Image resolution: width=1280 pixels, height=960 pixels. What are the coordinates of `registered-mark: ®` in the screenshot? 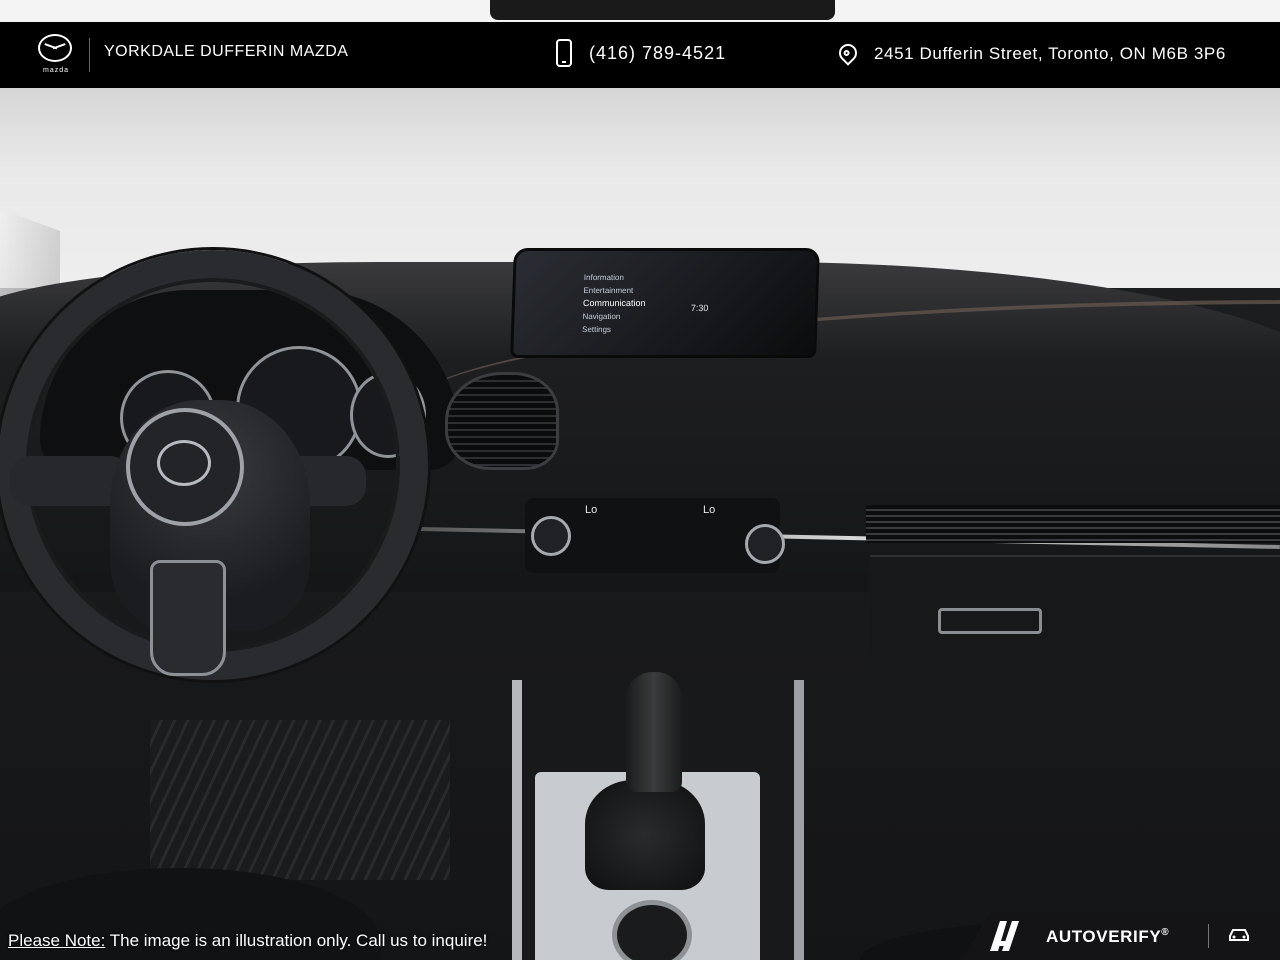 It's located at (1165, 932).